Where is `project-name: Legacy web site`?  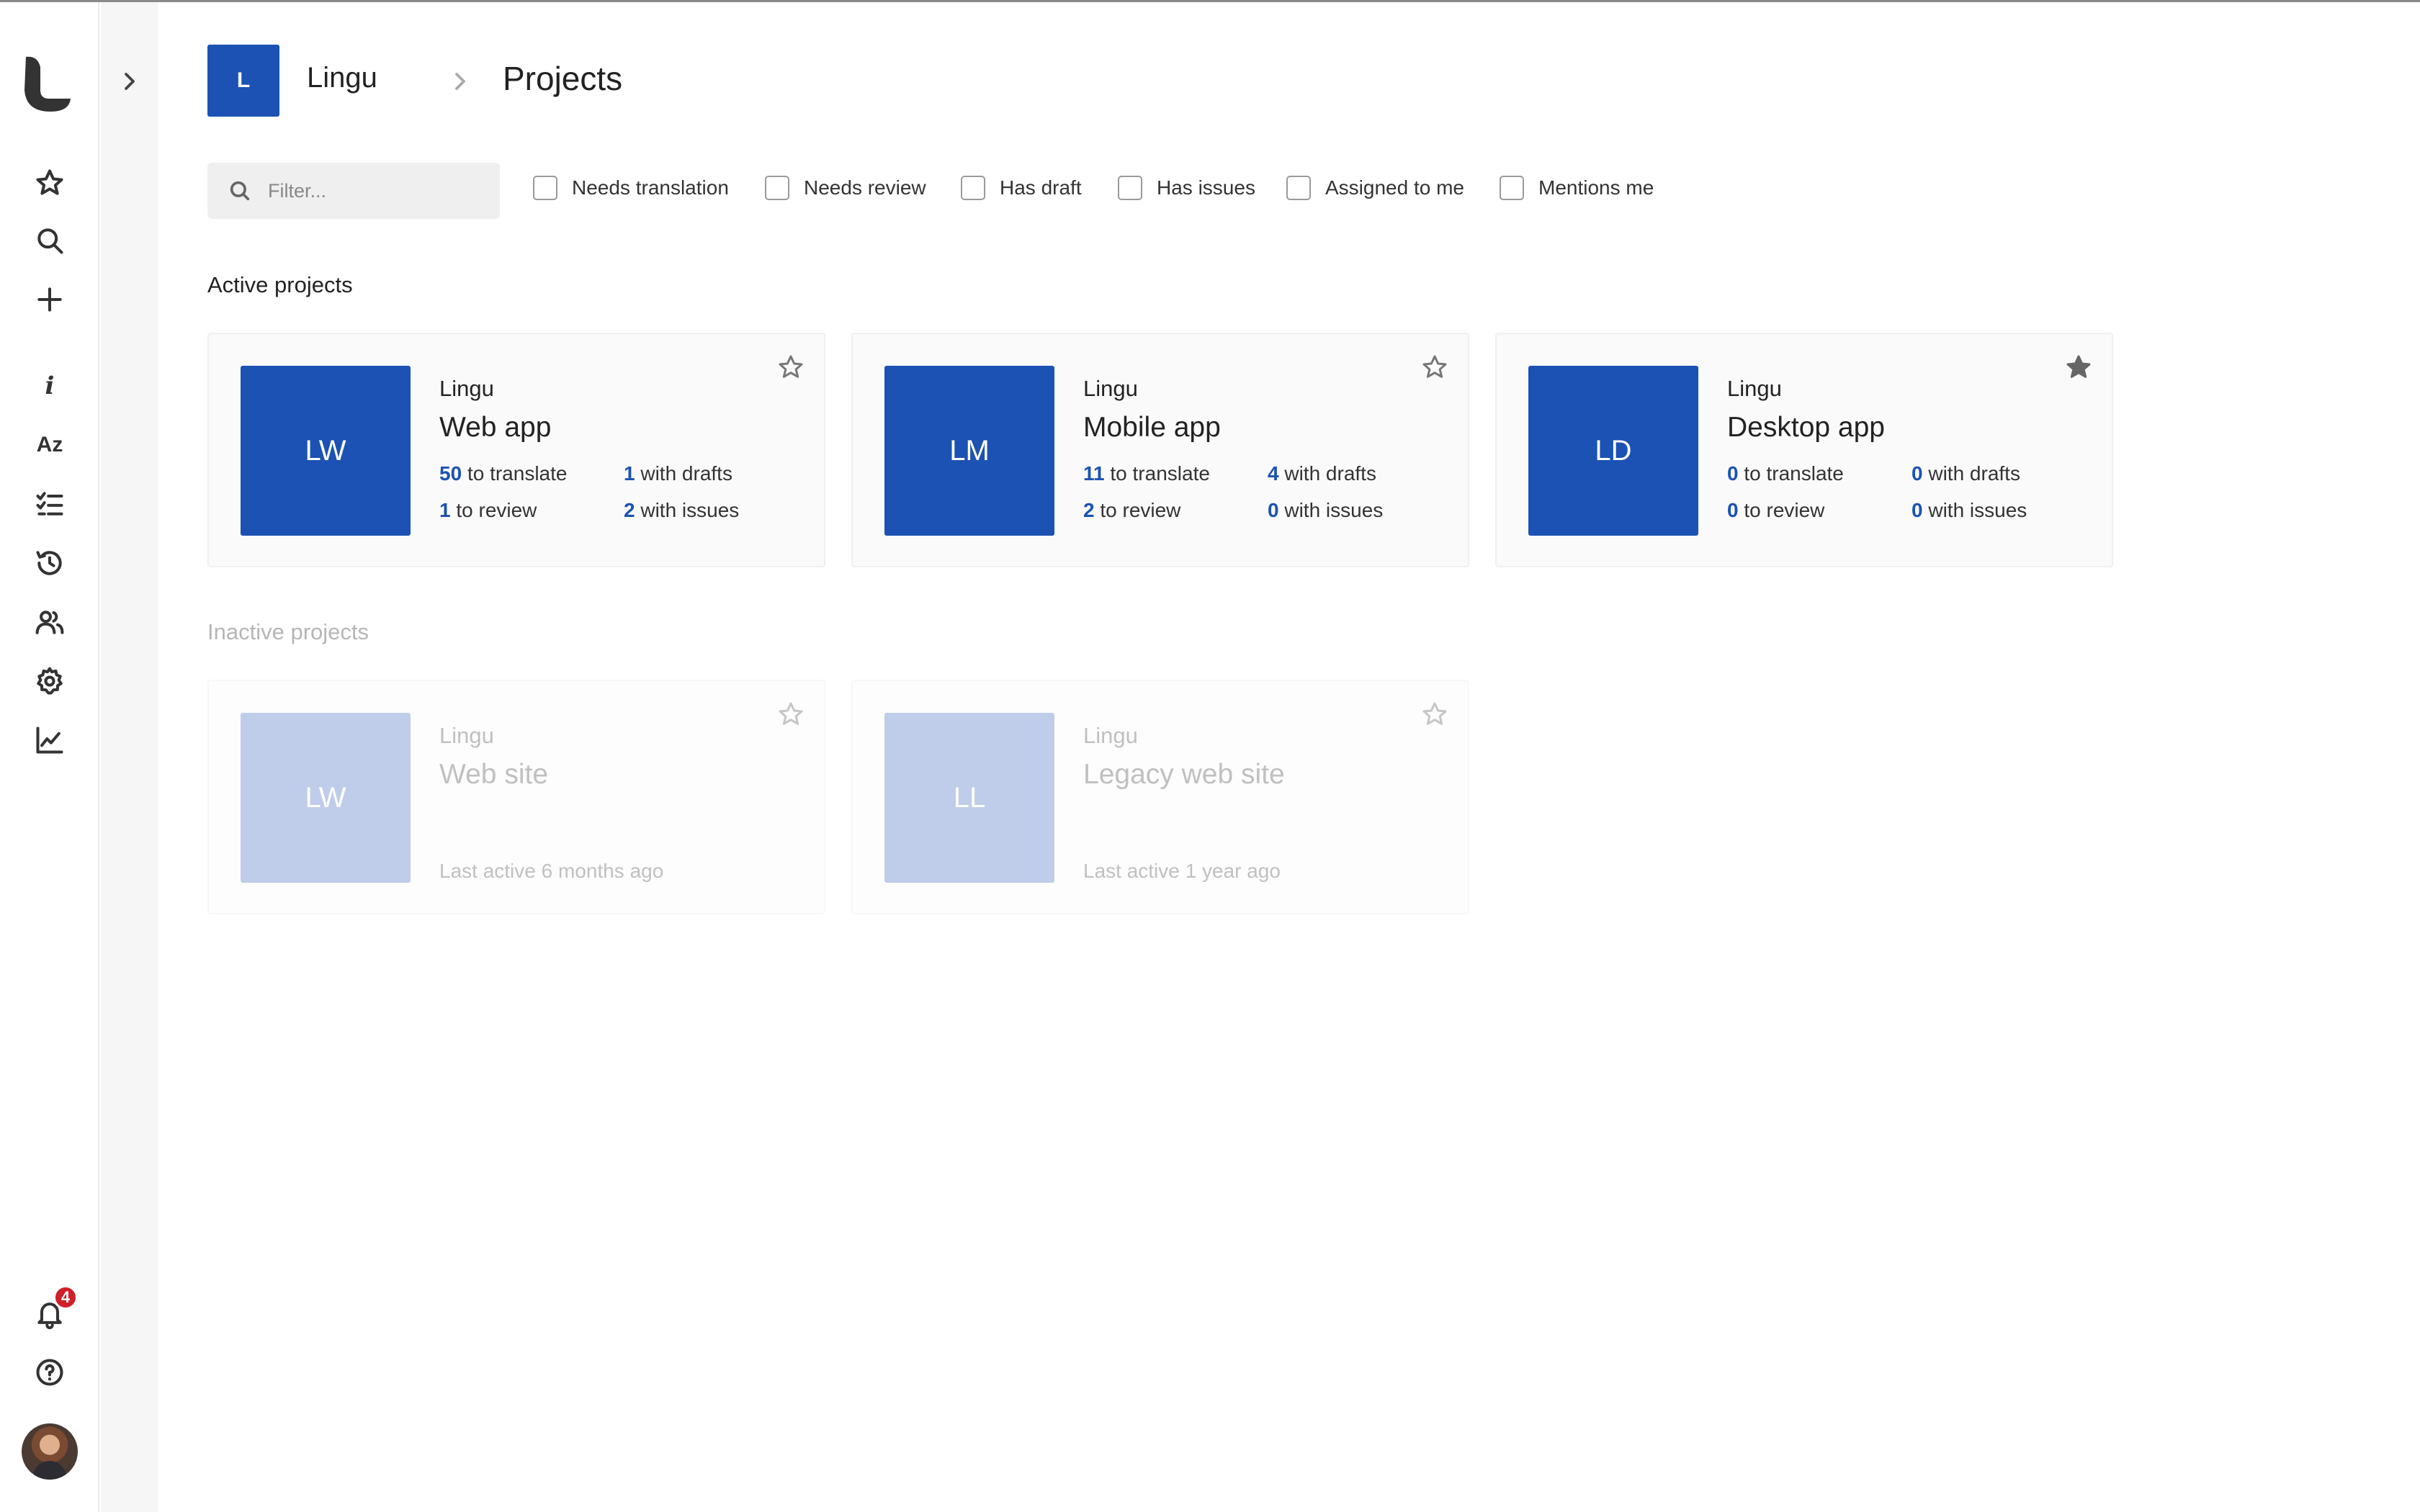
project-name: Legacy web site is located at coordinates (1184, 774).